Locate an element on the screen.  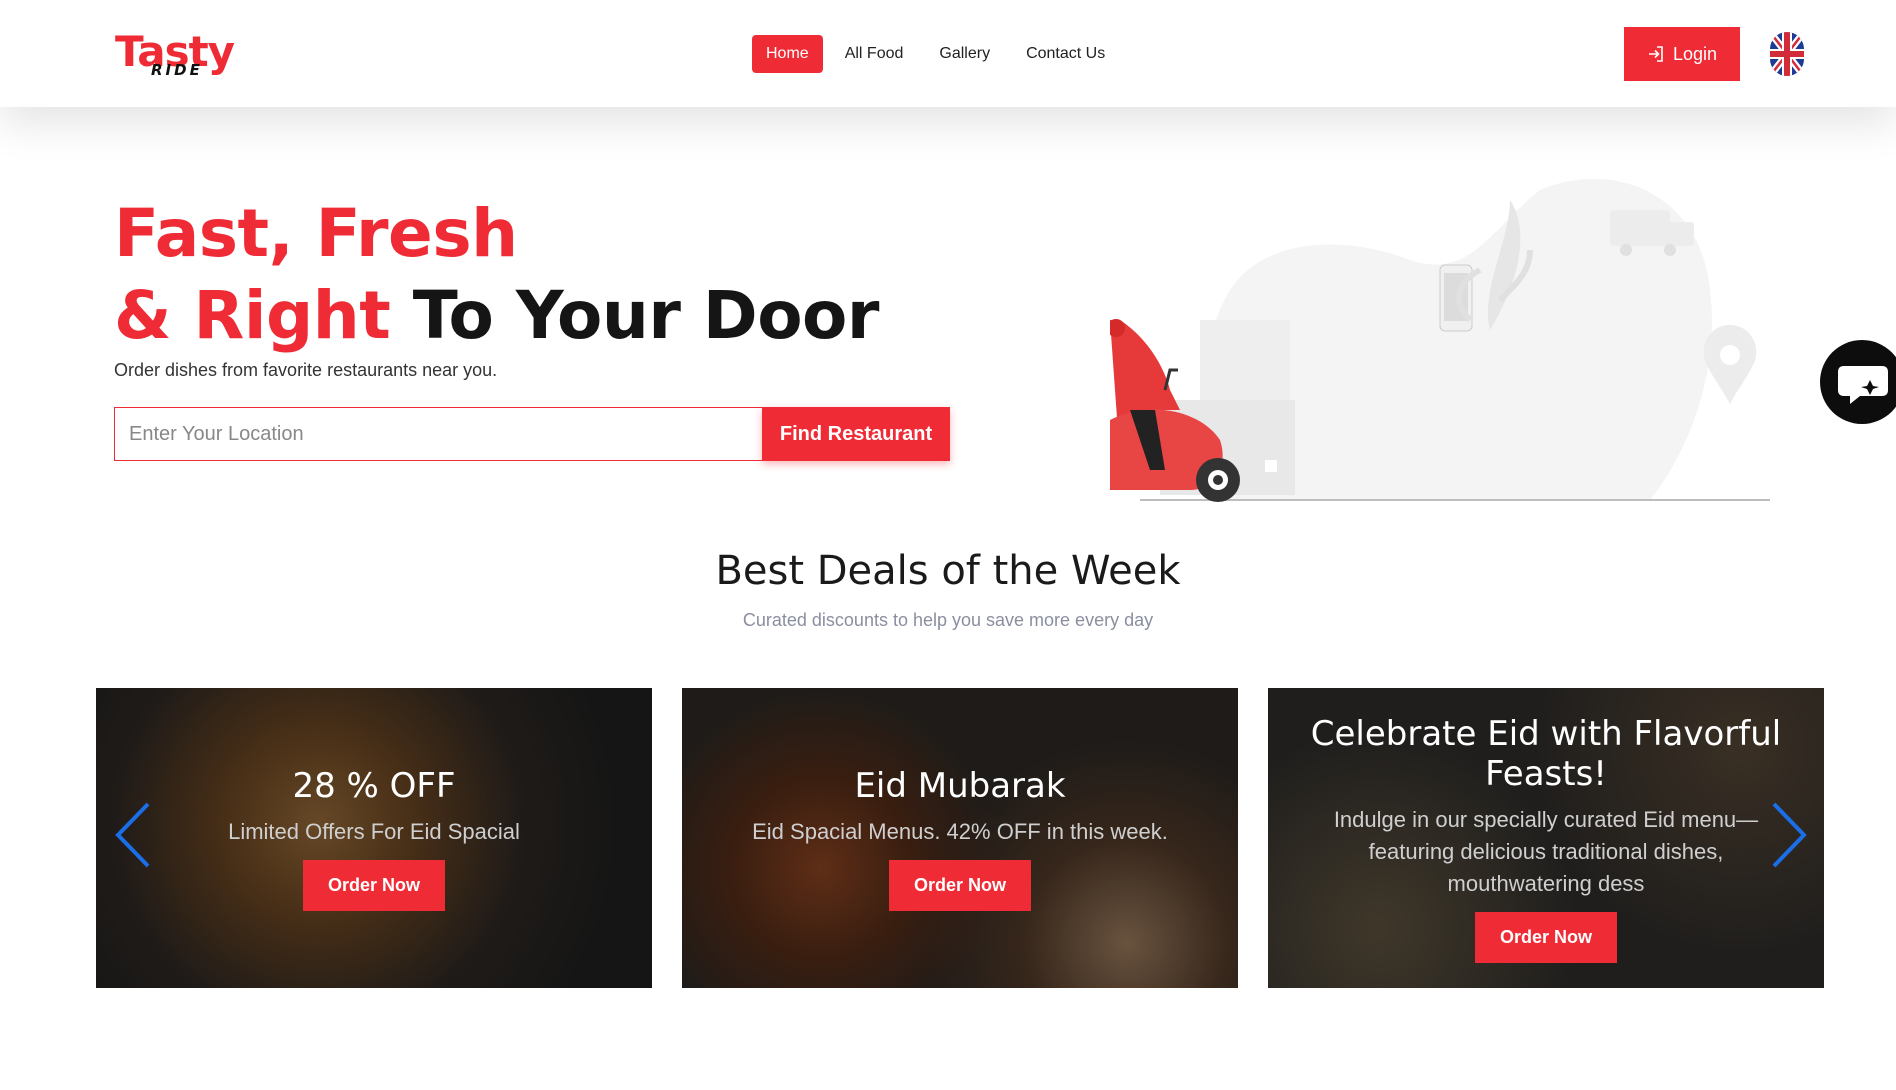
deal-title: Eid Mubarak is located at coordinates (960, 785).